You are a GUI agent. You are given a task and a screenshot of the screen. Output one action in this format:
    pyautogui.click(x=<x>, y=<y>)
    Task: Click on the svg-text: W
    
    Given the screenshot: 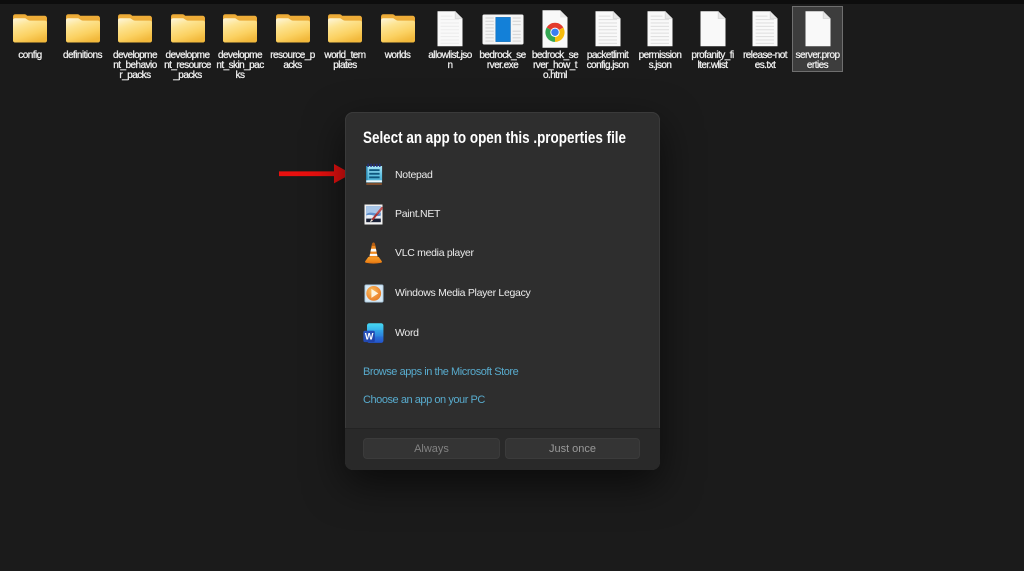 What is the action you would take?
    pyautogui.click(x=369, y=336)
    